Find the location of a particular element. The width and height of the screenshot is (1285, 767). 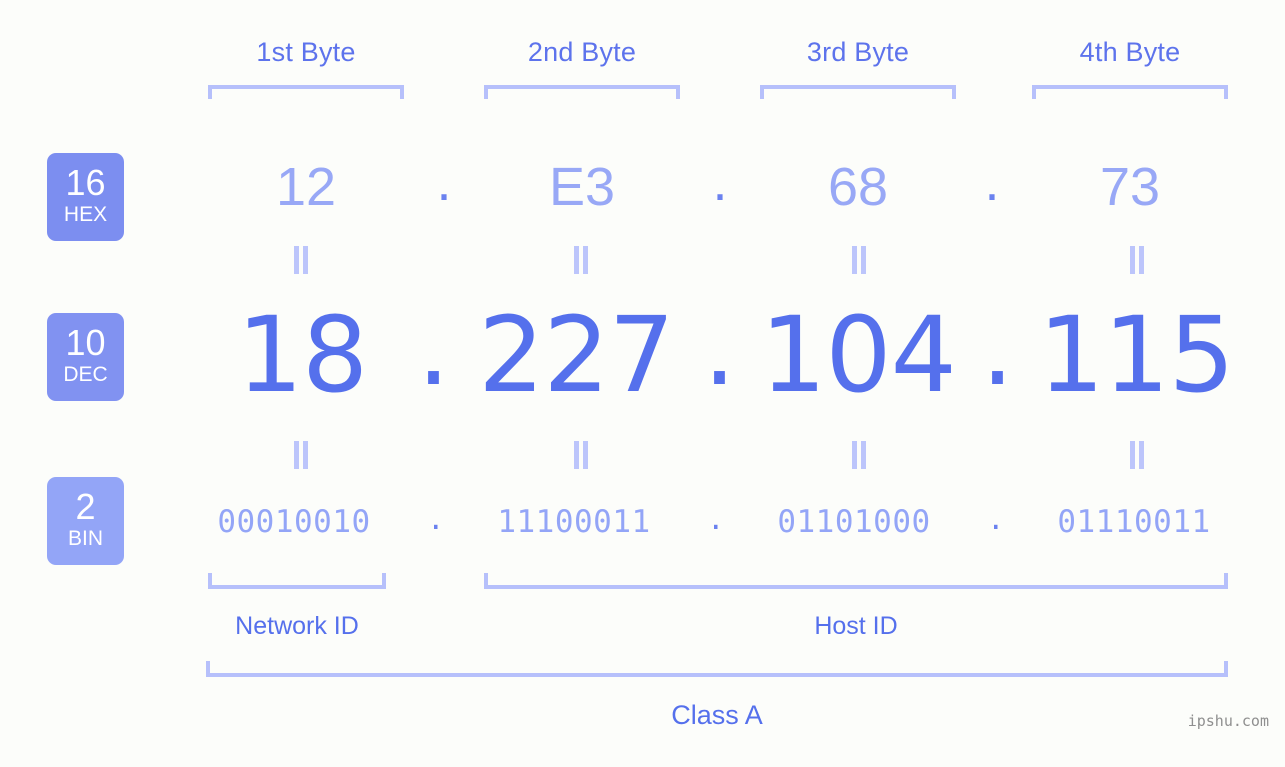

hex-octet-1: 12 is located at coordinates (306, 187).